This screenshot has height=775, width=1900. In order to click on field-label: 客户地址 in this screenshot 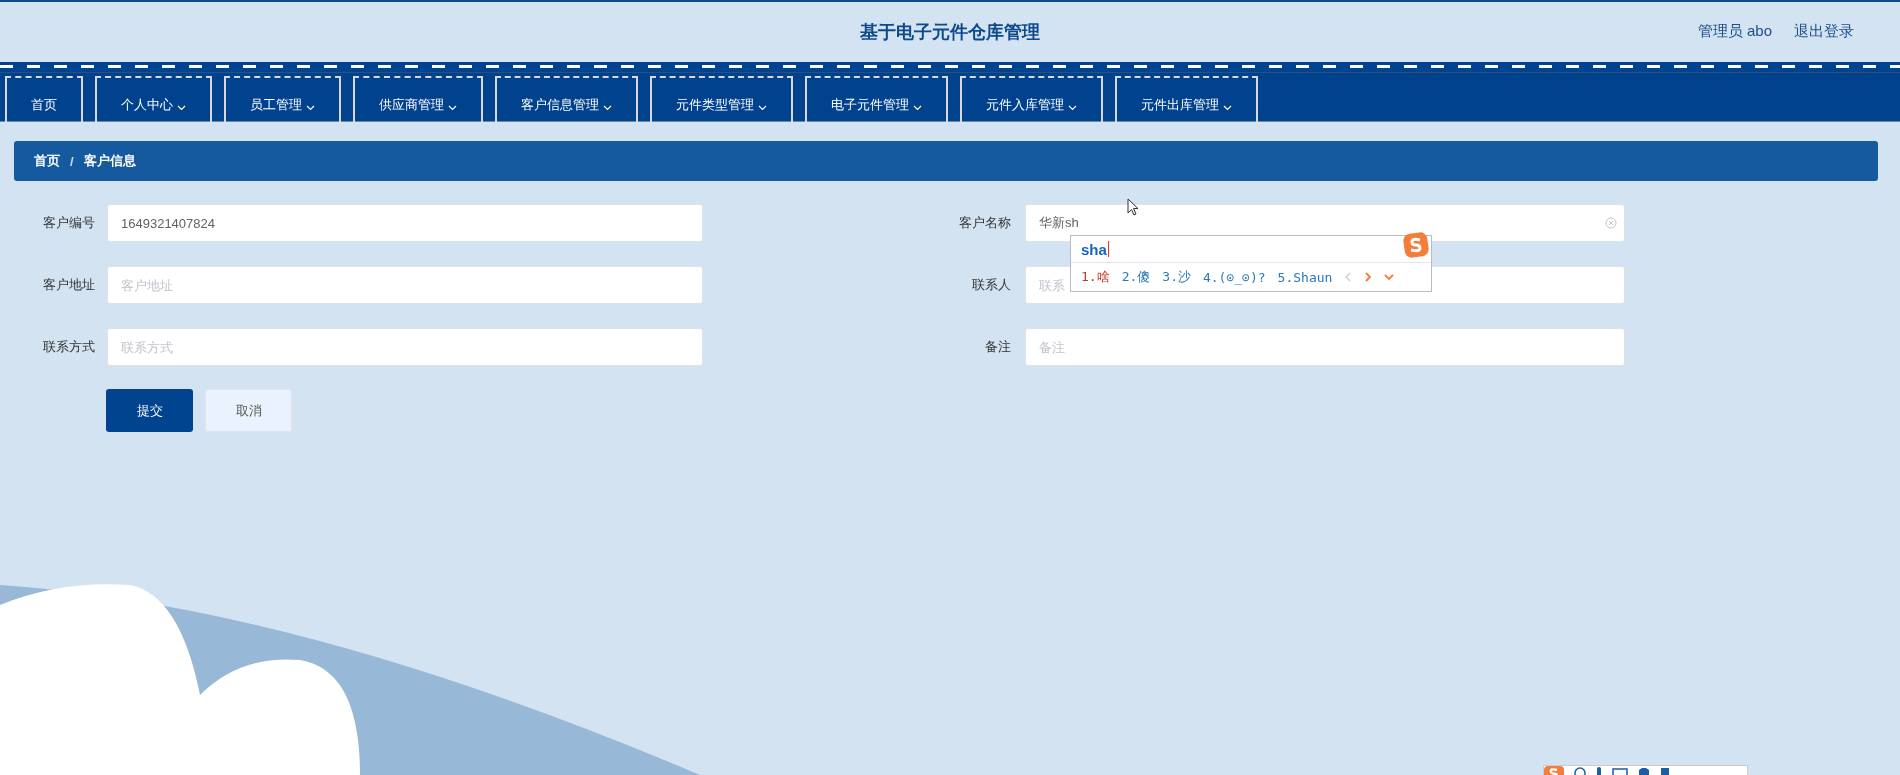, I will do `click(68, 285)`.